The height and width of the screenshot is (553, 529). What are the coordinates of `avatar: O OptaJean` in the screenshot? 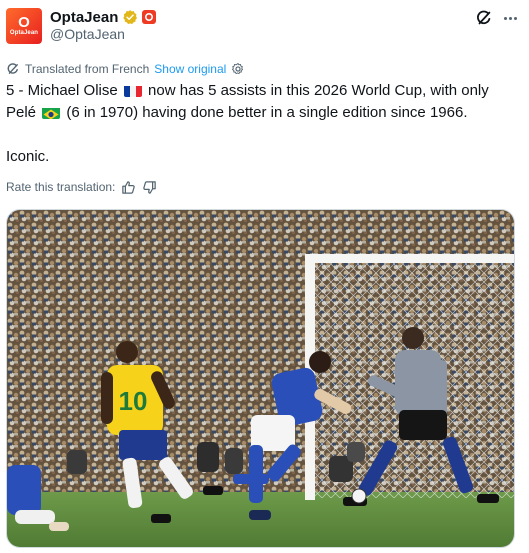 It's located at (24, 26).